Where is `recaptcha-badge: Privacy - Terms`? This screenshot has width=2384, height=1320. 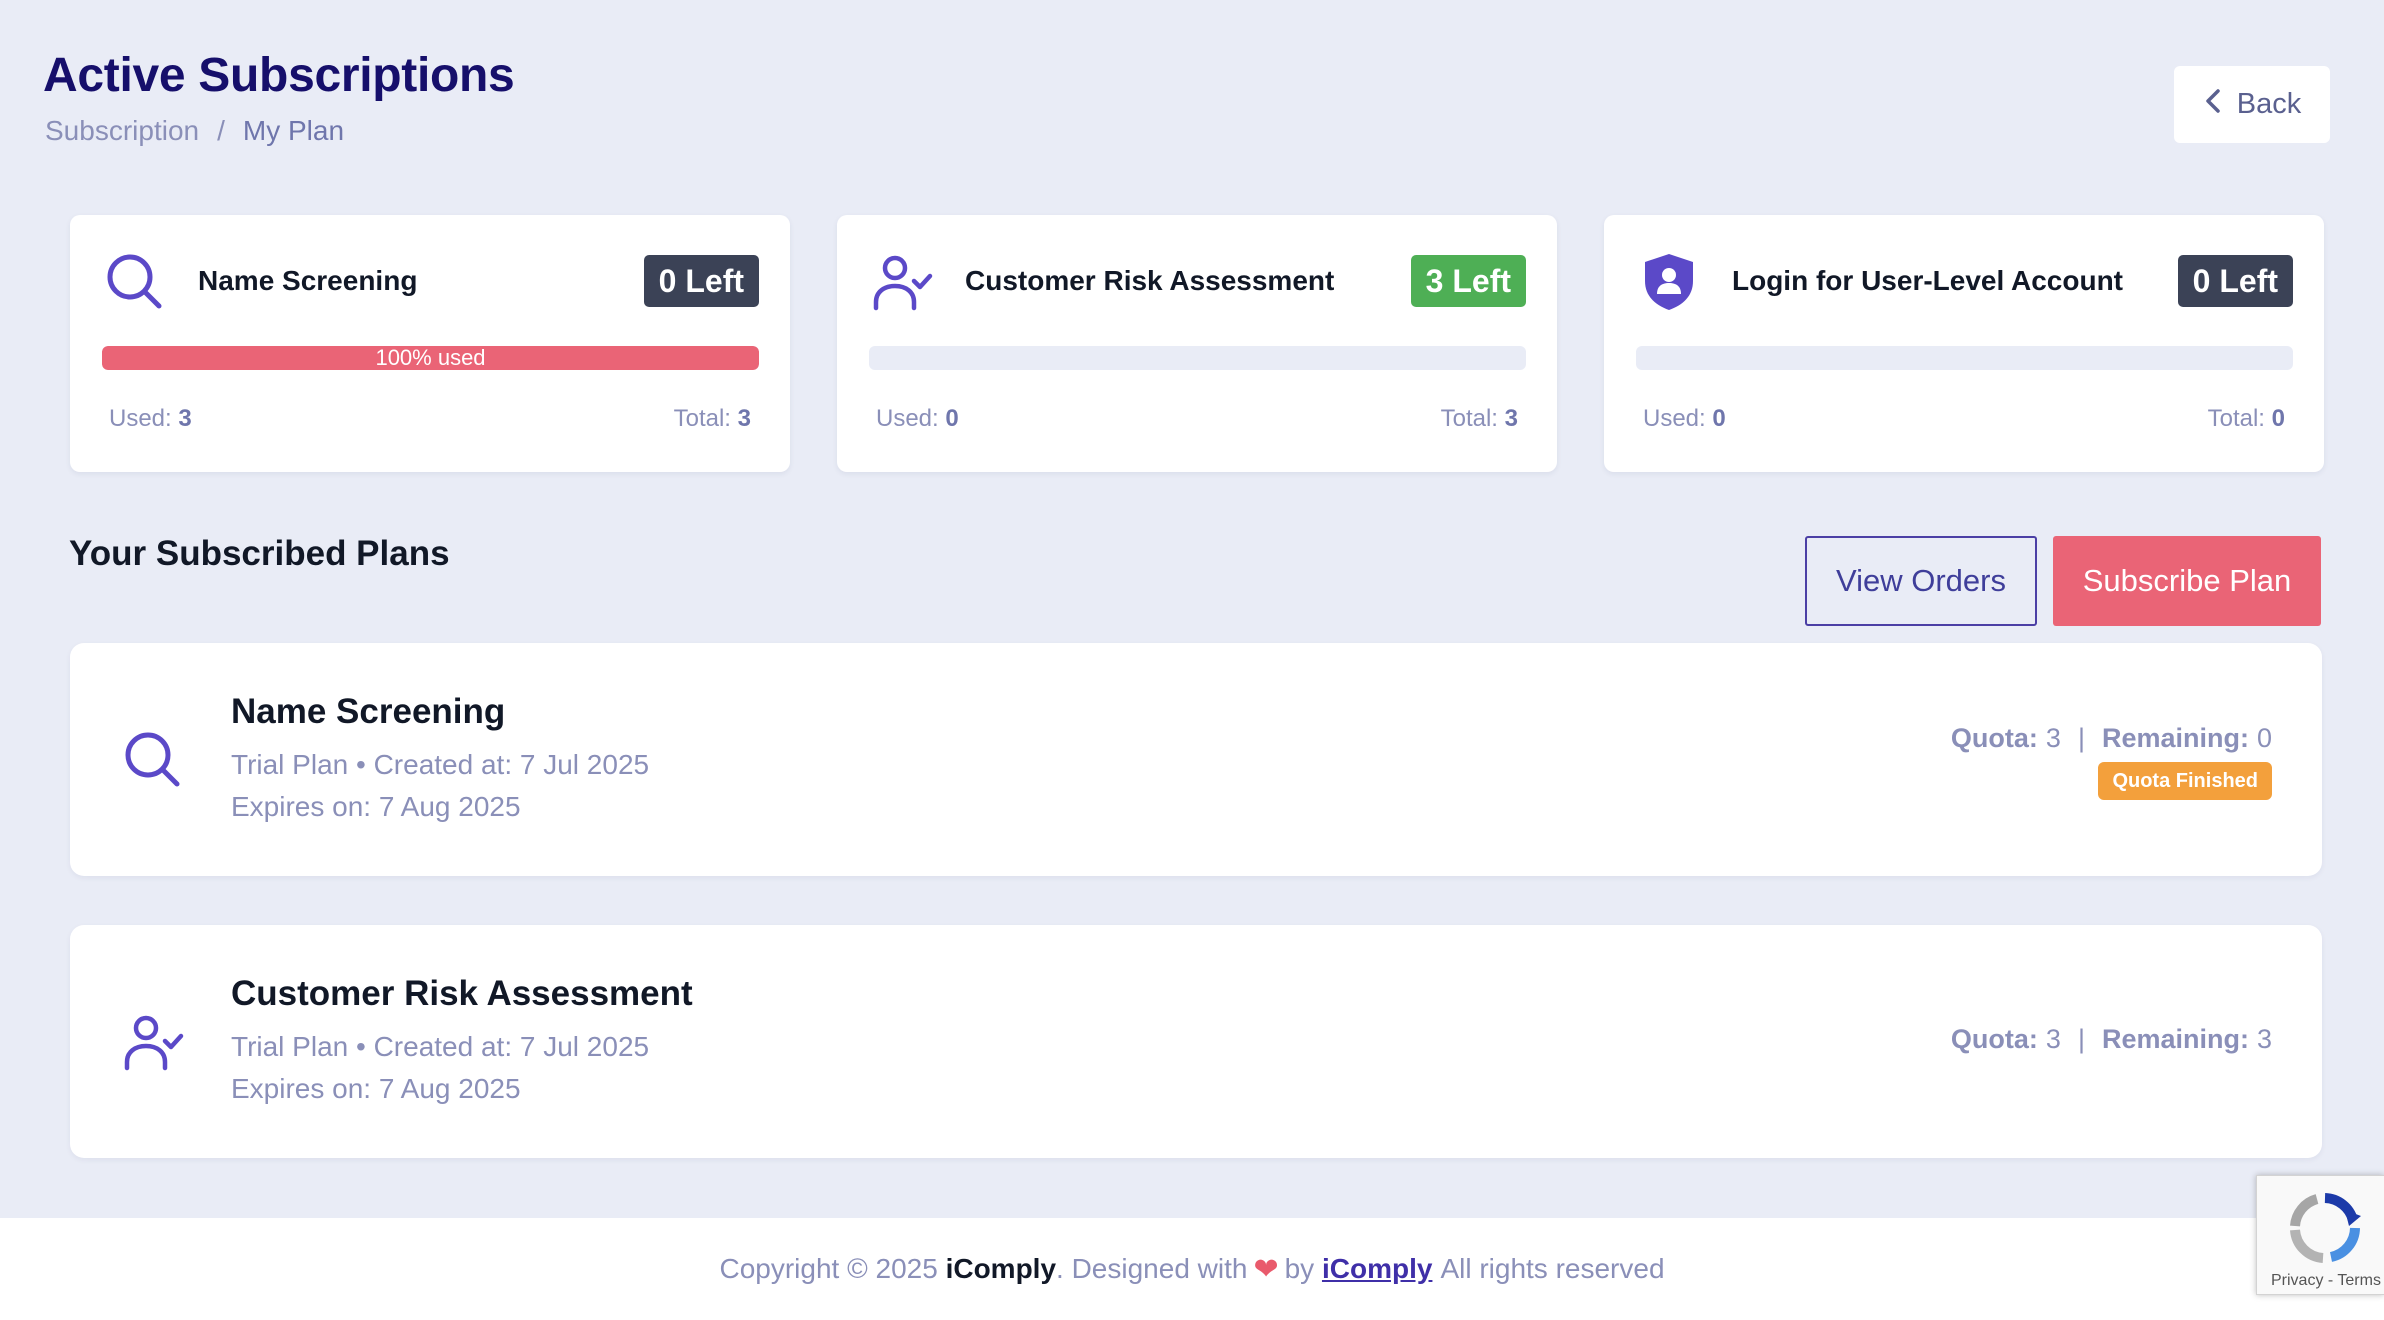
recaptcha-badge: Privacy - Terms is located at coordinates (2320, 1235).